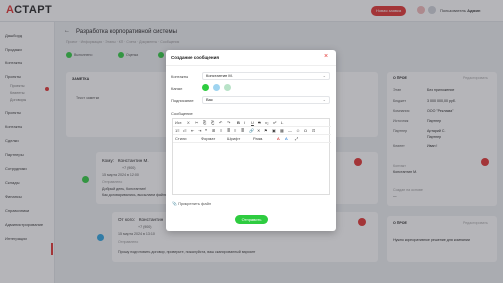 This screenshot has width=503, height=283. Describe the element at coordinates (208, 138) in the screenshot. I see `format-select: Формат` at that location.